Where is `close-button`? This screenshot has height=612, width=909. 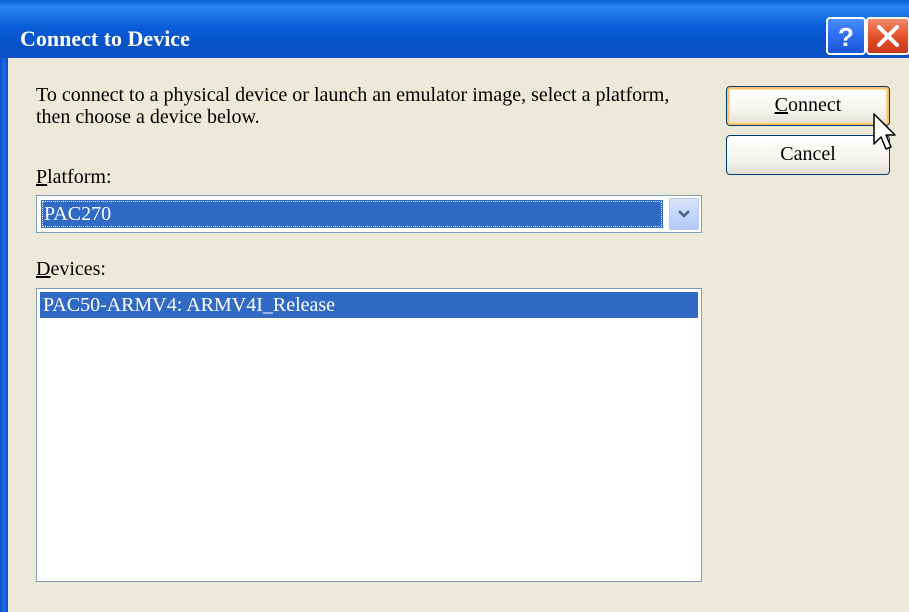 close-button is located at coordinates (887, 36).